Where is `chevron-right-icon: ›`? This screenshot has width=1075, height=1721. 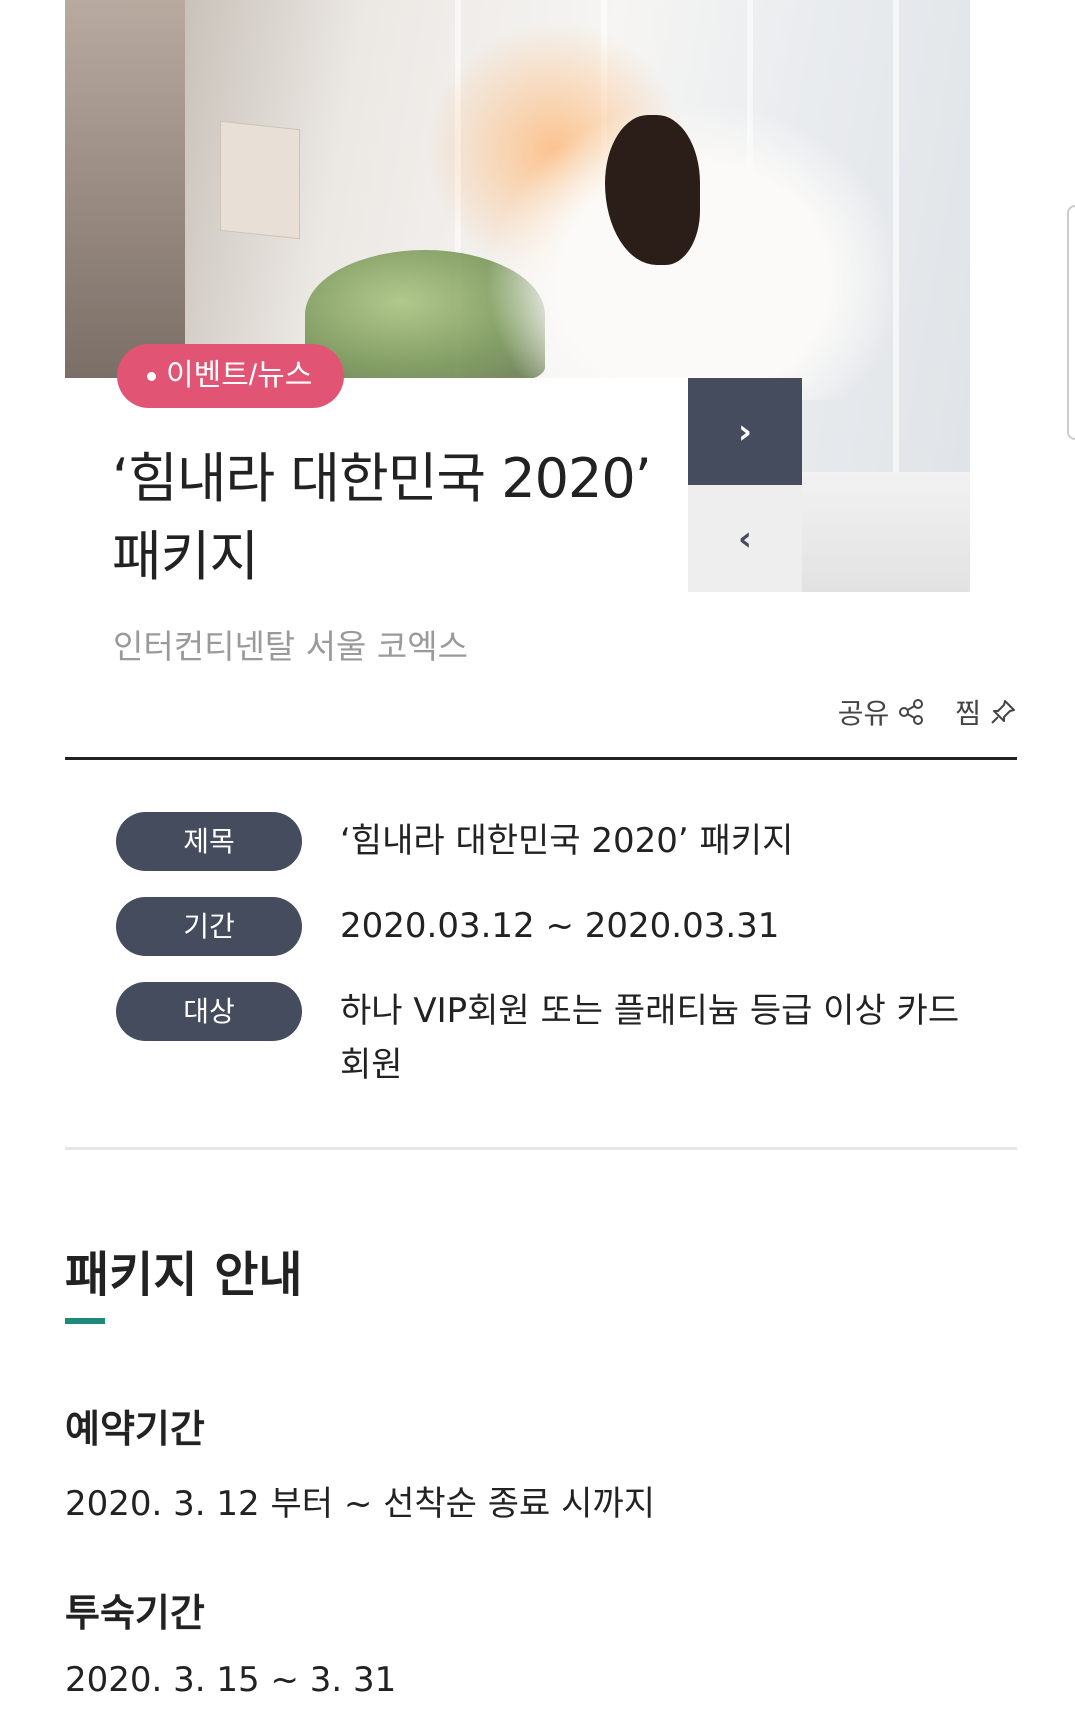
chevron-right-icon: › is located at coordinates (744, 431).